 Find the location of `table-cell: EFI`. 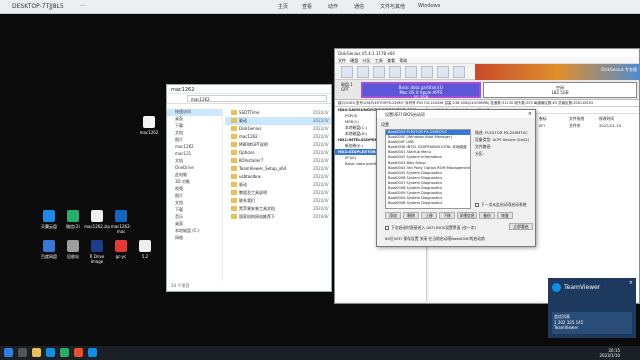

table-cell: EFI is located at coordinates (542, 125).